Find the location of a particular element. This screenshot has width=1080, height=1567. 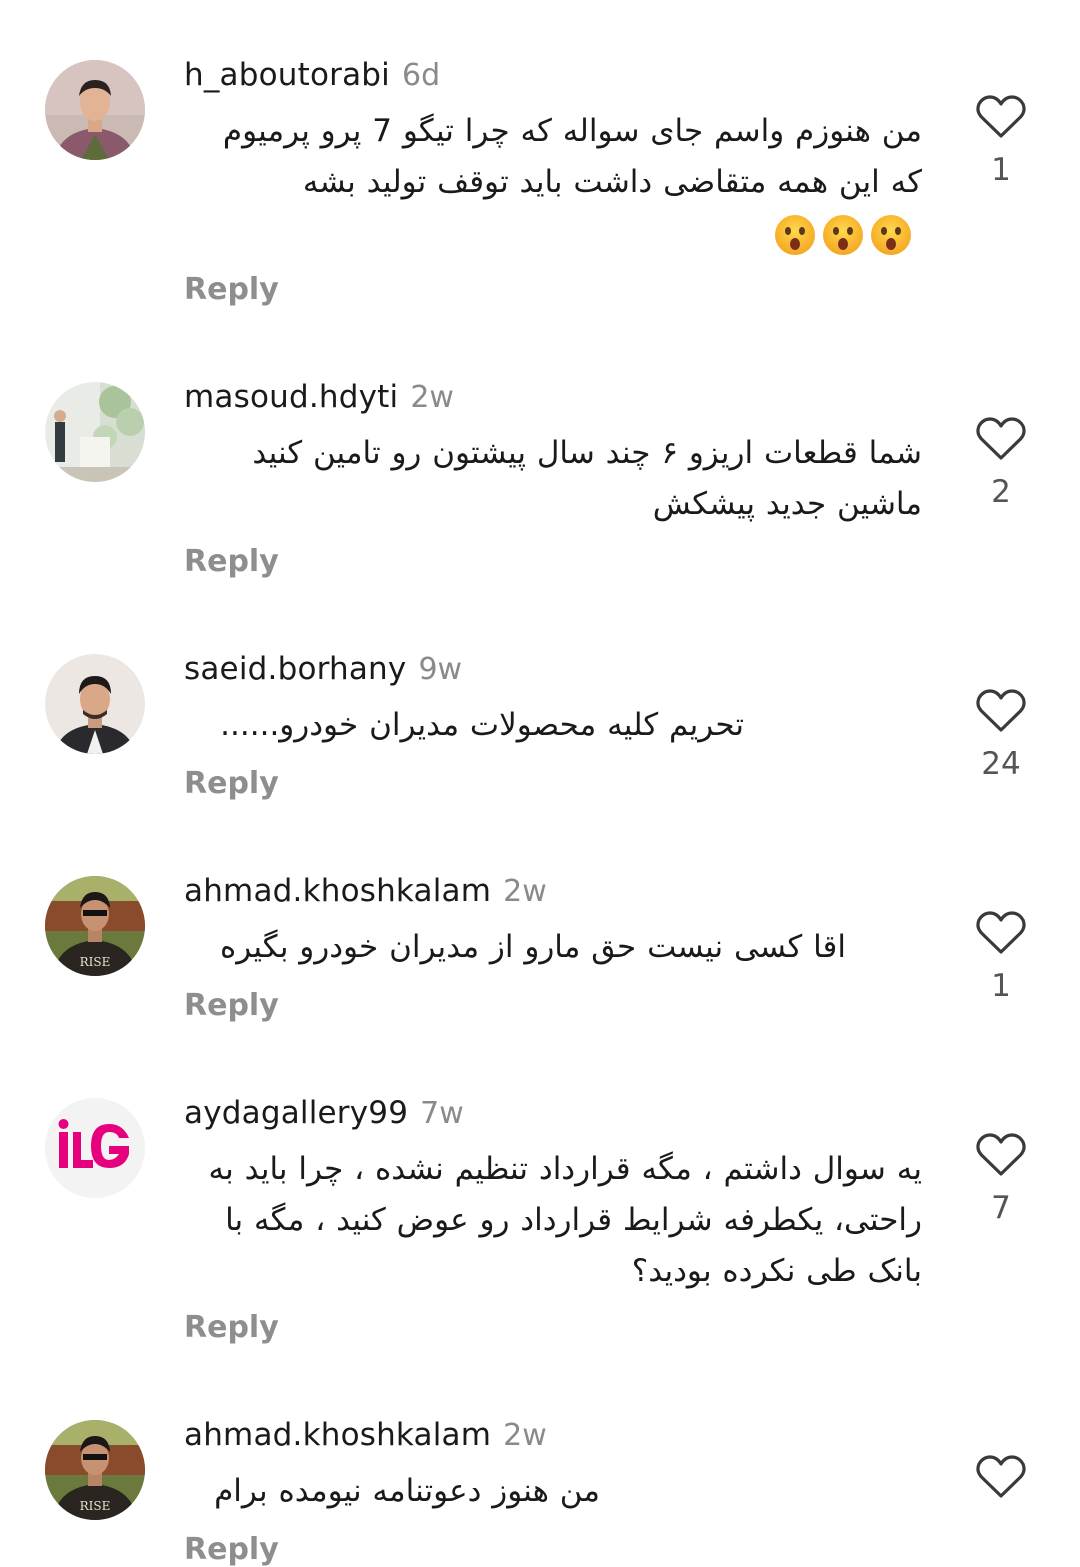

like-count: 2 is located at coordinates (1001, 492).